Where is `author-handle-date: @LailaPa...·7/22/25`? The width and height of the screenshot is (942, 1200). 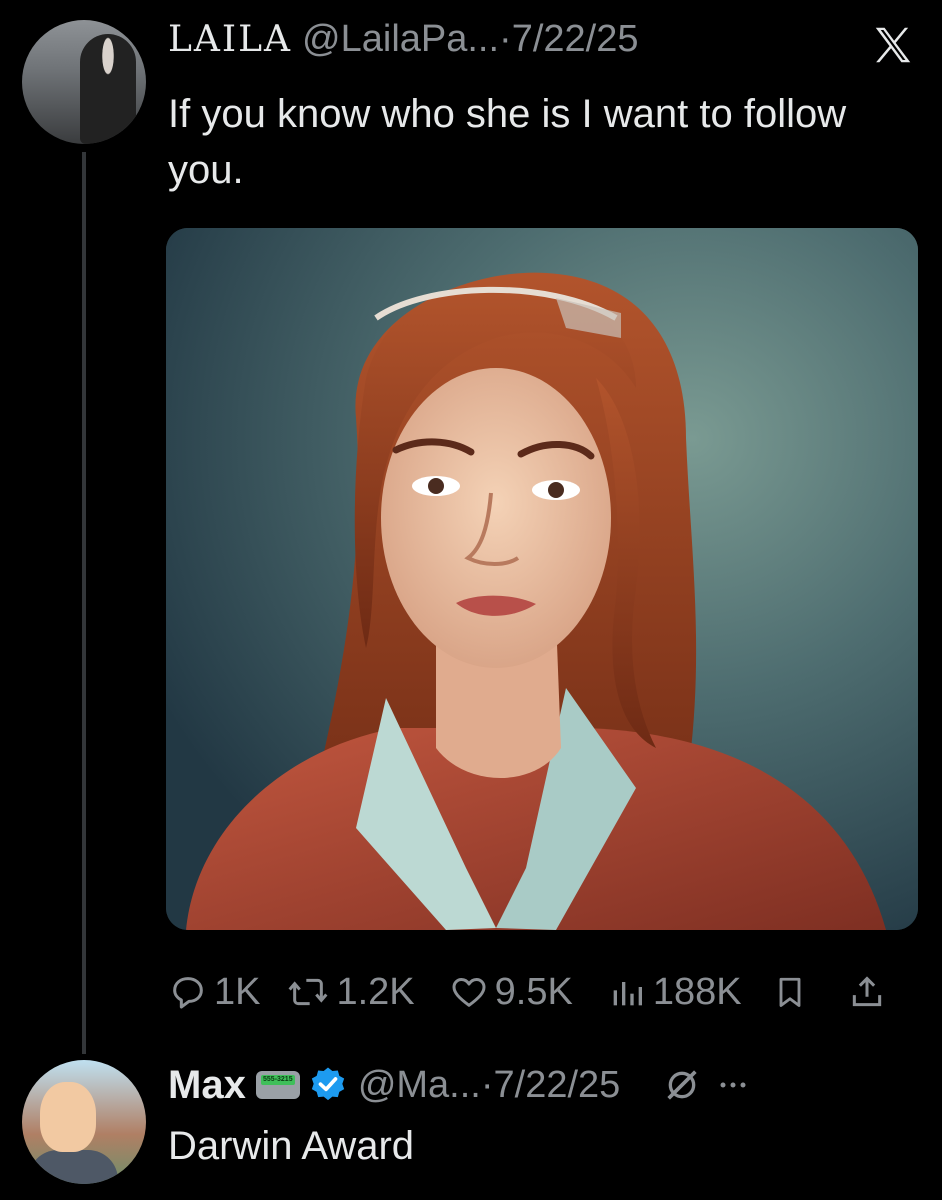
author-handle-date: @LailaPa...·7/22/25 is located at coordinates (470, 39).